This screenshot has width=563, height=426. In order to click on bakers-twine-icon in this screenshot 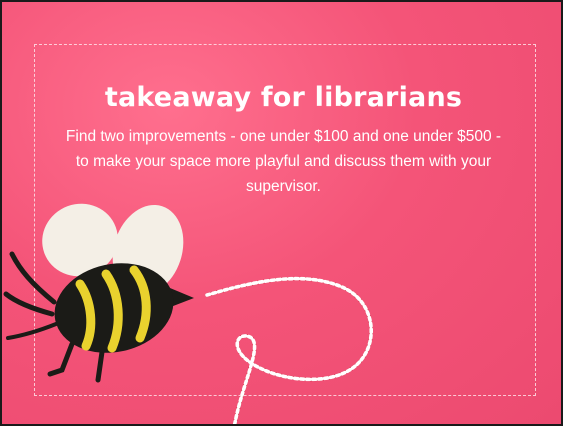, I will do `click(289, 350)`.